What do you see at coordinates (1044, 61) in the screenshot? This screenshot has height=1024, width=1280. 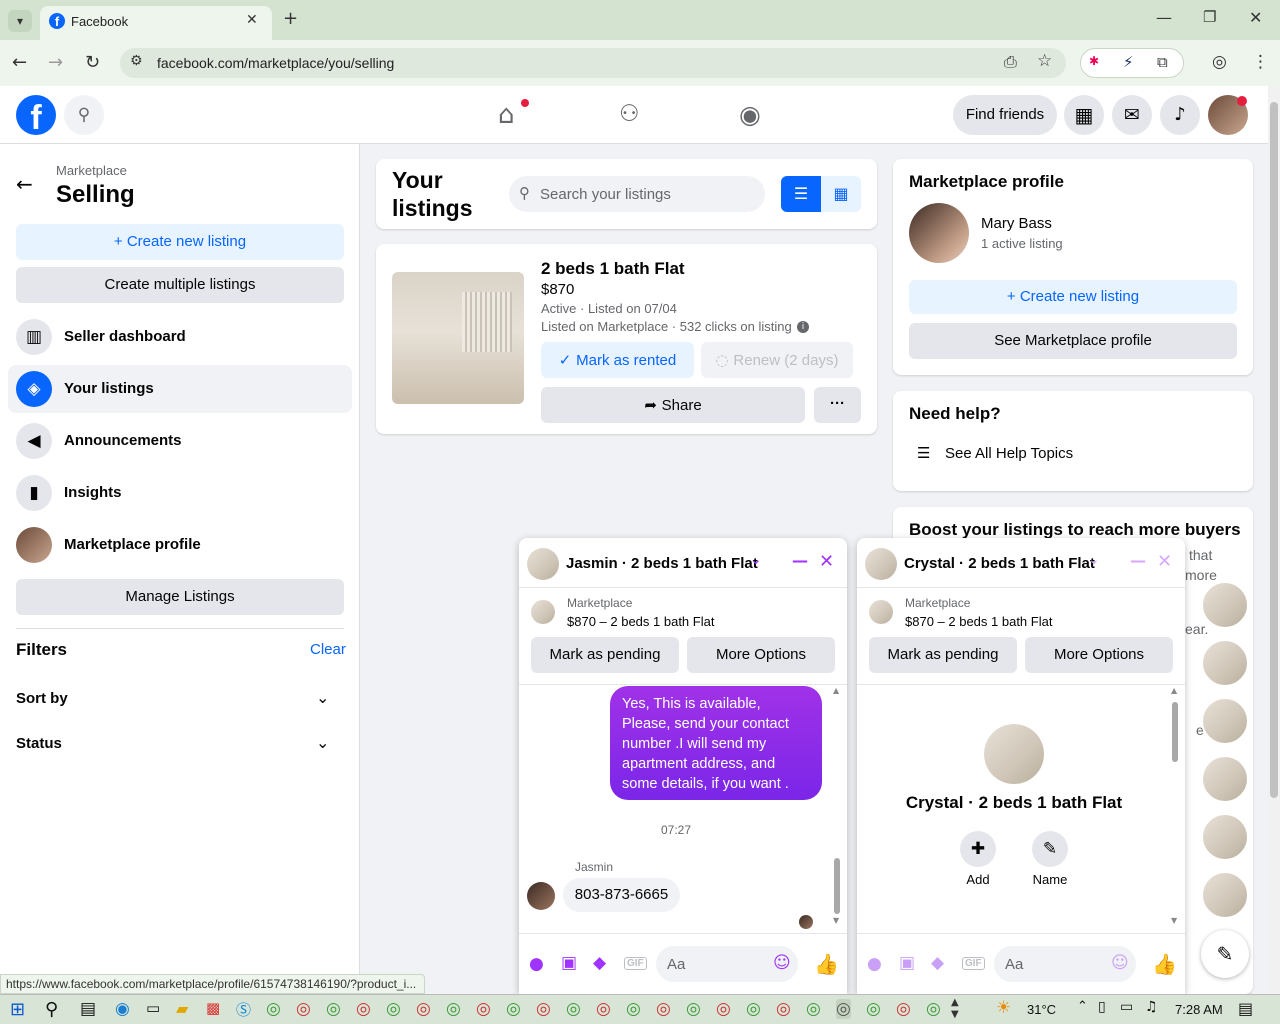 I see `bookmark-star-icon: ☆` at bounding box center [1044, 61].